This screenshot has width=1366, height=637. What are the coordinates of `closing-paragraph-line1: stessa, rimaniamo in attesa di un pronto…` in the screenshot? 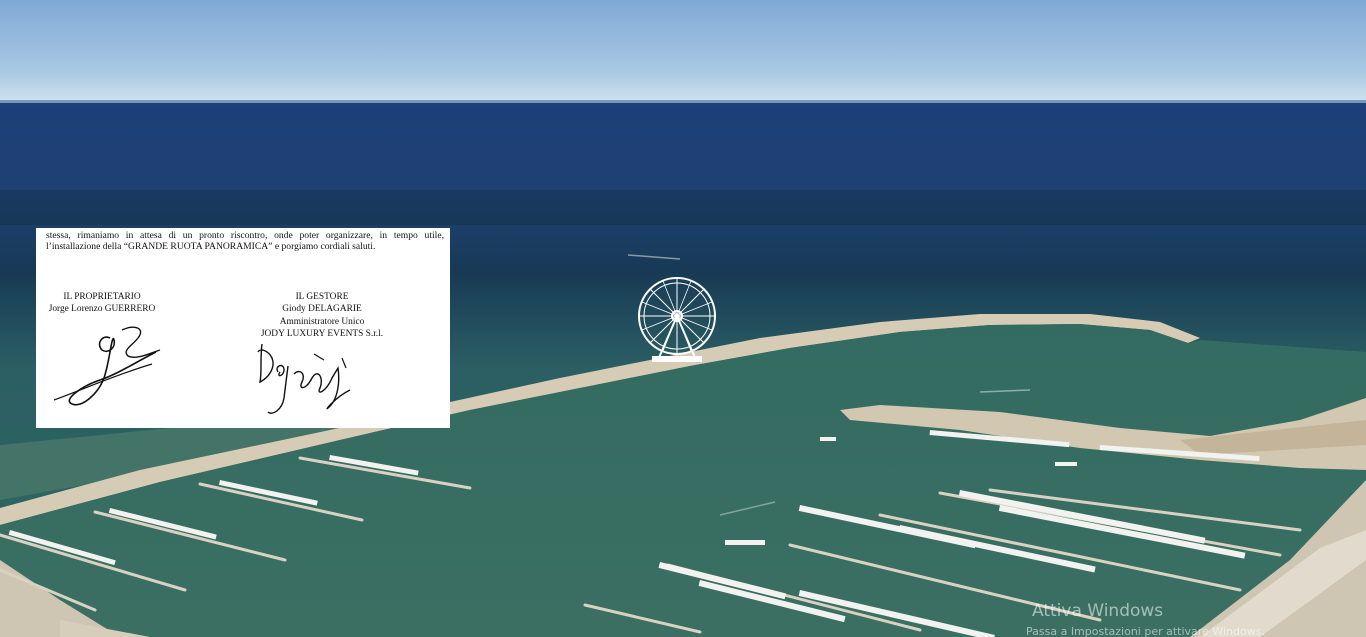 It's located at (245, 235).